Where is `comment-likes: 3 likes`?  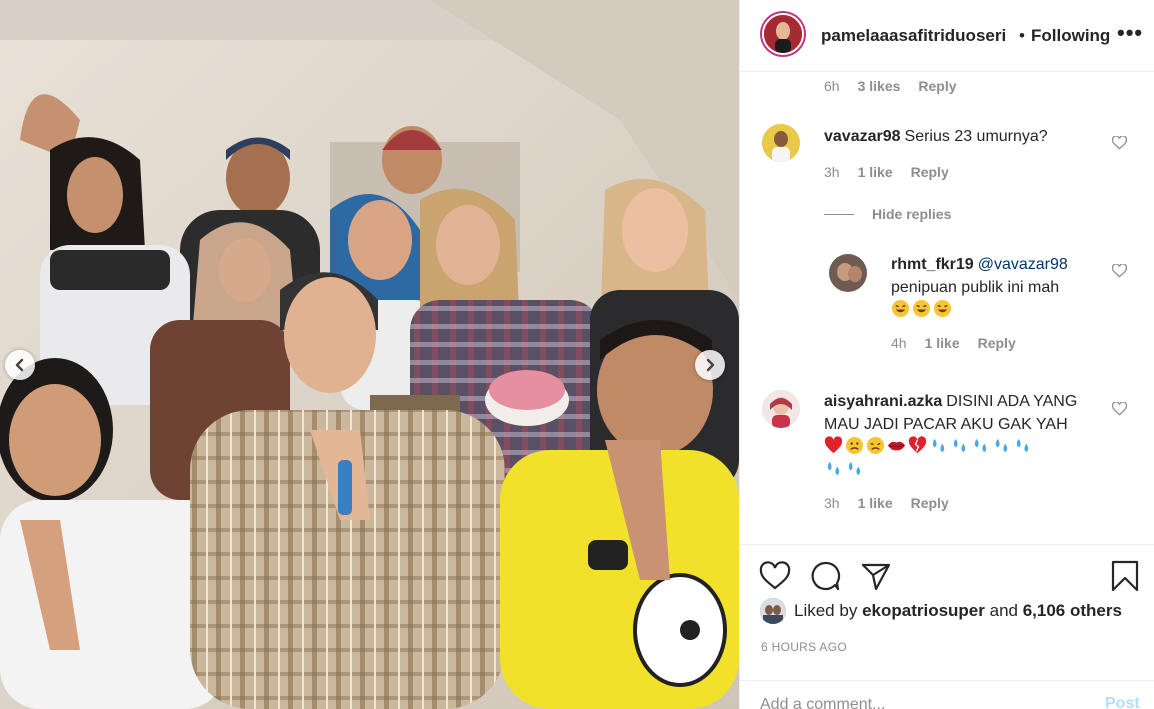
comment-likes: 3 likes is located at coordinates (879, 86).